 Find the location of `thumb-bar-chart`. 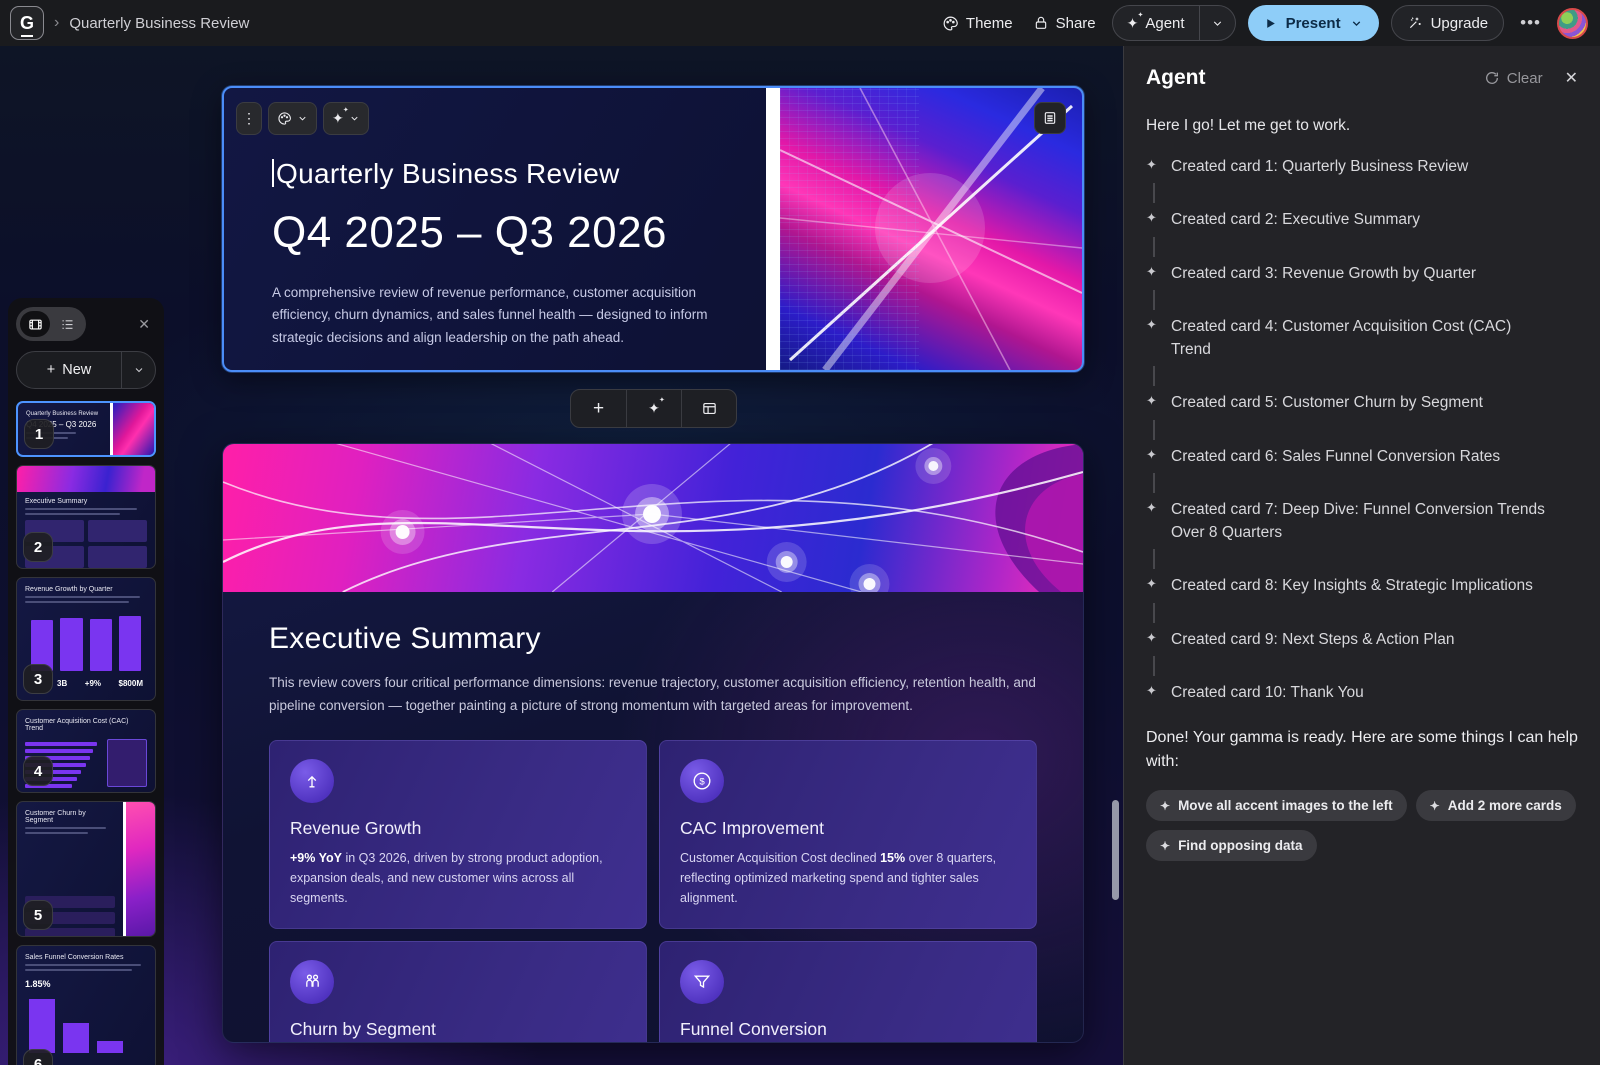

thumb-bar-chart is located at coordinates (86, 642).